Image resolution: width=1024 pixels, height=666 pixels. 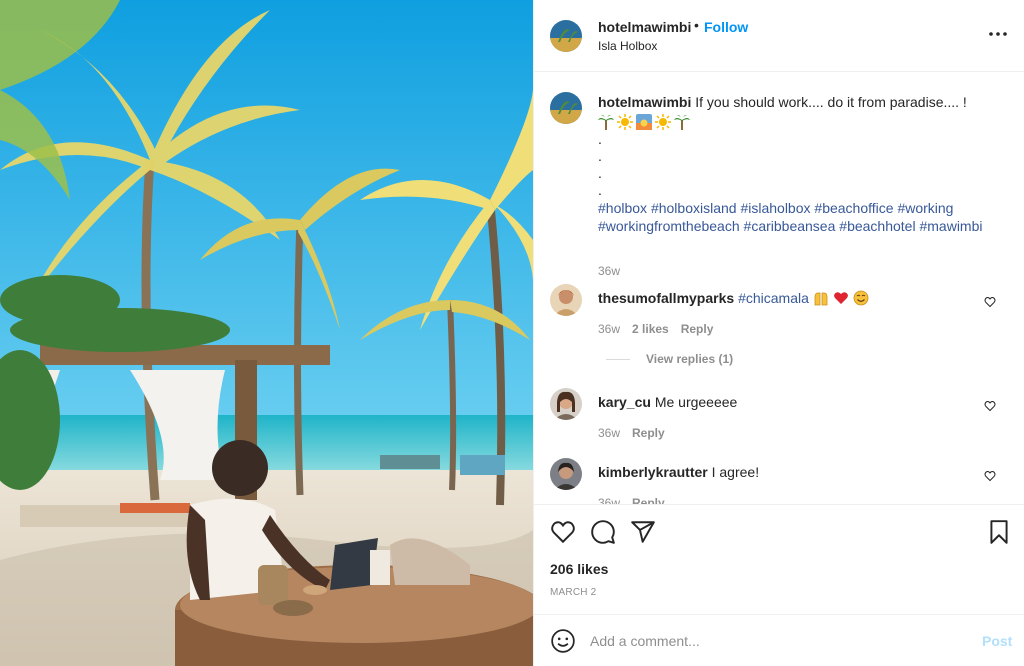 What do you see at coordinates (653, 472) in the screenshot?
I see `commenter-username: kimberlykrautter` at bounding box center [653, 472].